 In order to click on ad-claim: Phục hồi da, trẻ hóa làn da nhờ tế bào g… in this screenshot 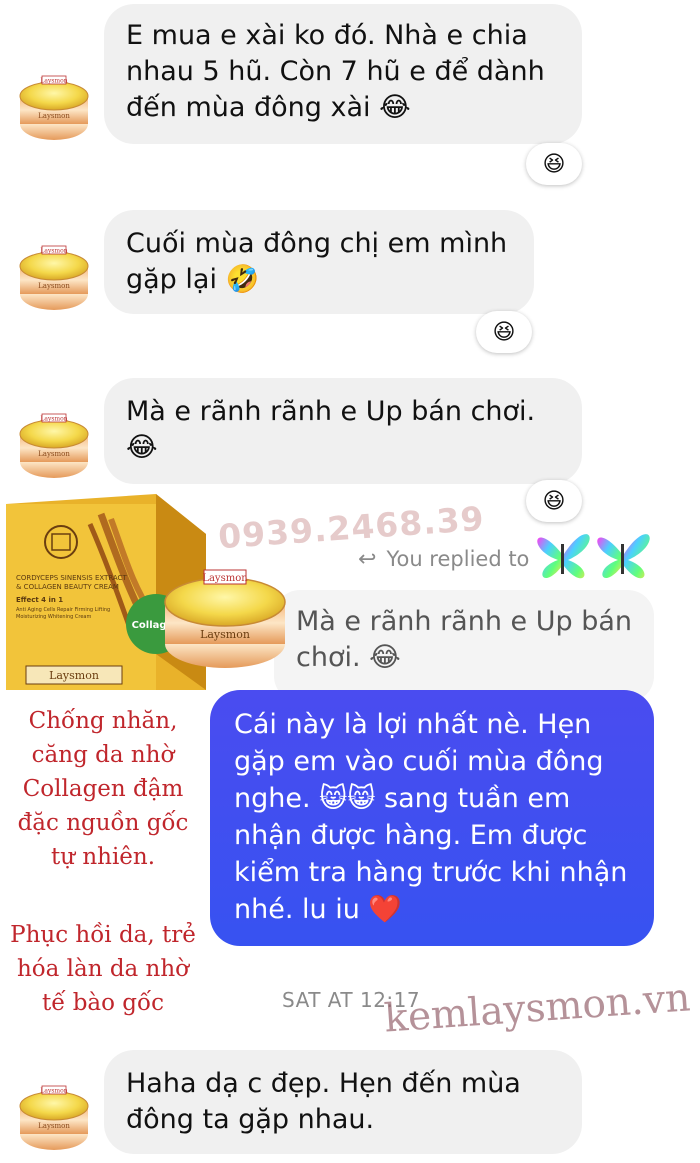, I will do `click(103, 969)`.